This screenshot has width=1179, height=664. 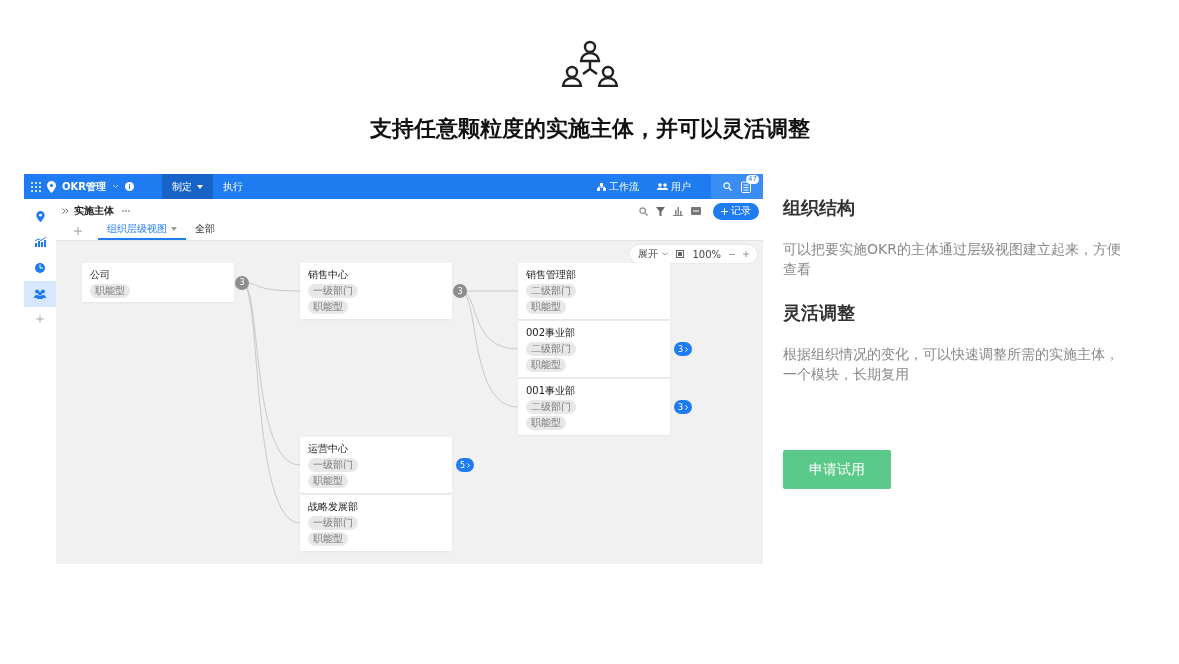 What do you see at coordinates (328, 275) in the screenshot?
I see `node-name: 销售中心` at bounding box center [328, 275].